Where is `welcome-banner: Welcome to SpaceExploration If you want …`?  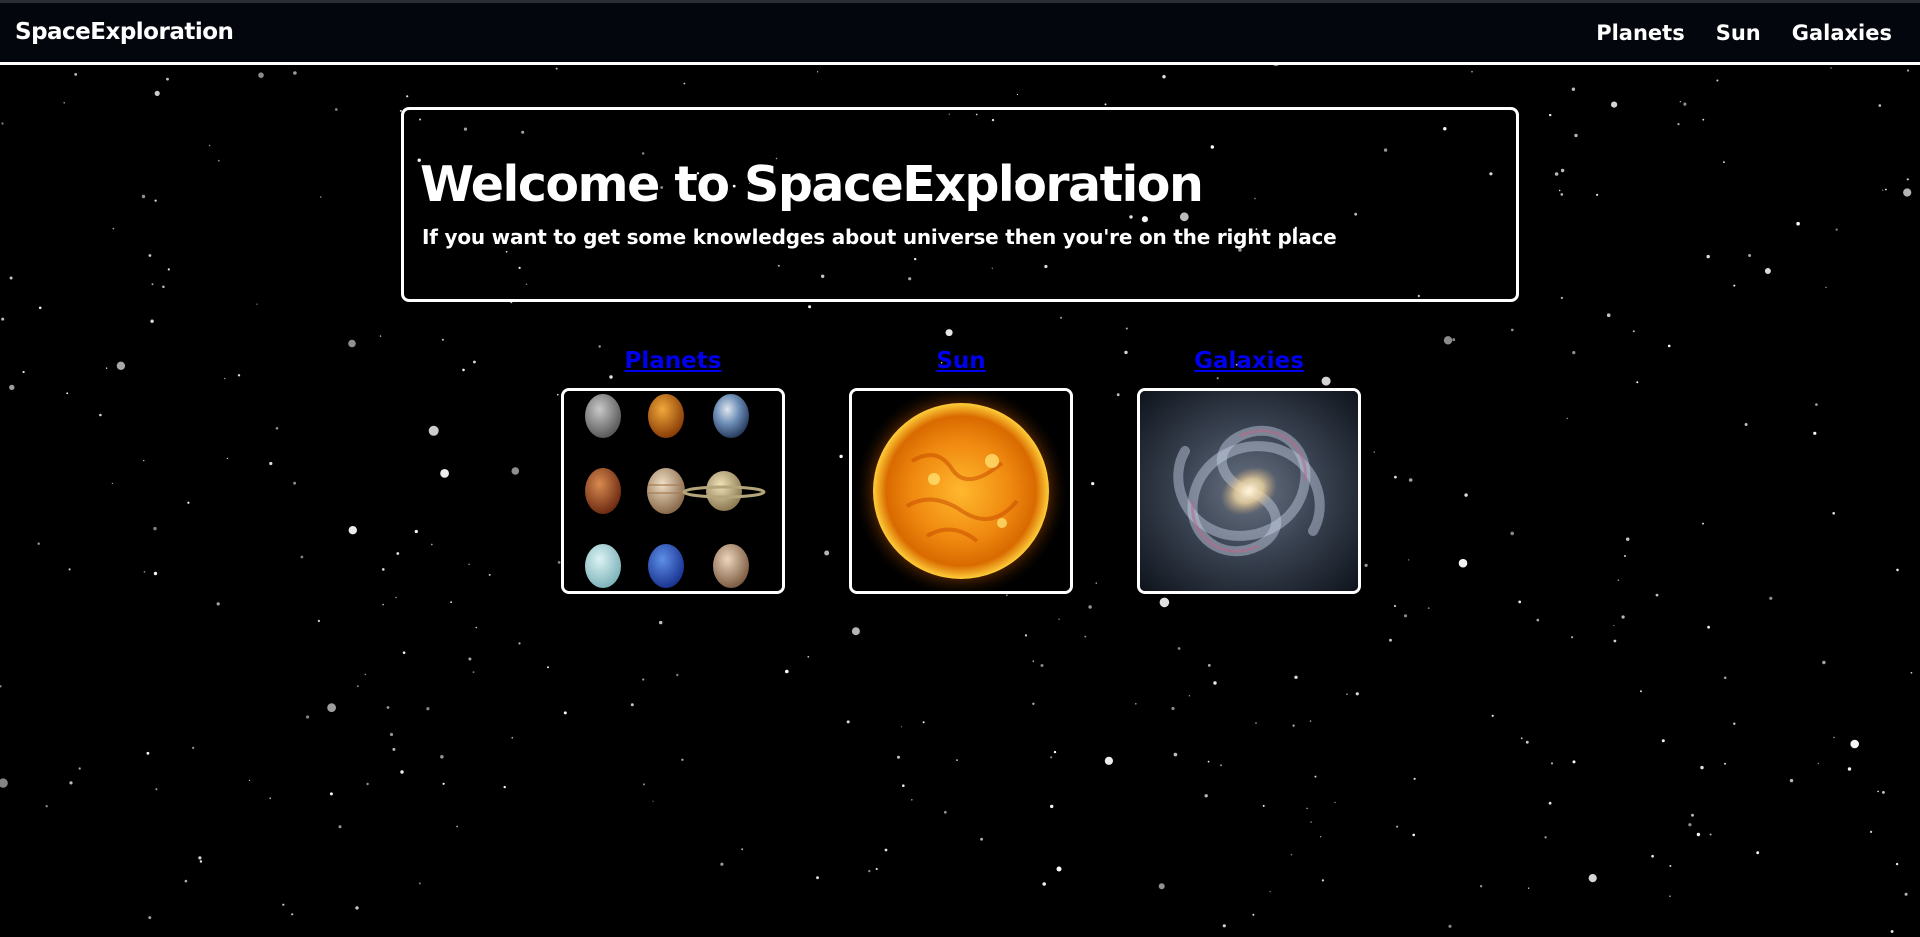
welcome-banner: Welcome to SpaceExploration If you want … is located at coordinates (960, 204).